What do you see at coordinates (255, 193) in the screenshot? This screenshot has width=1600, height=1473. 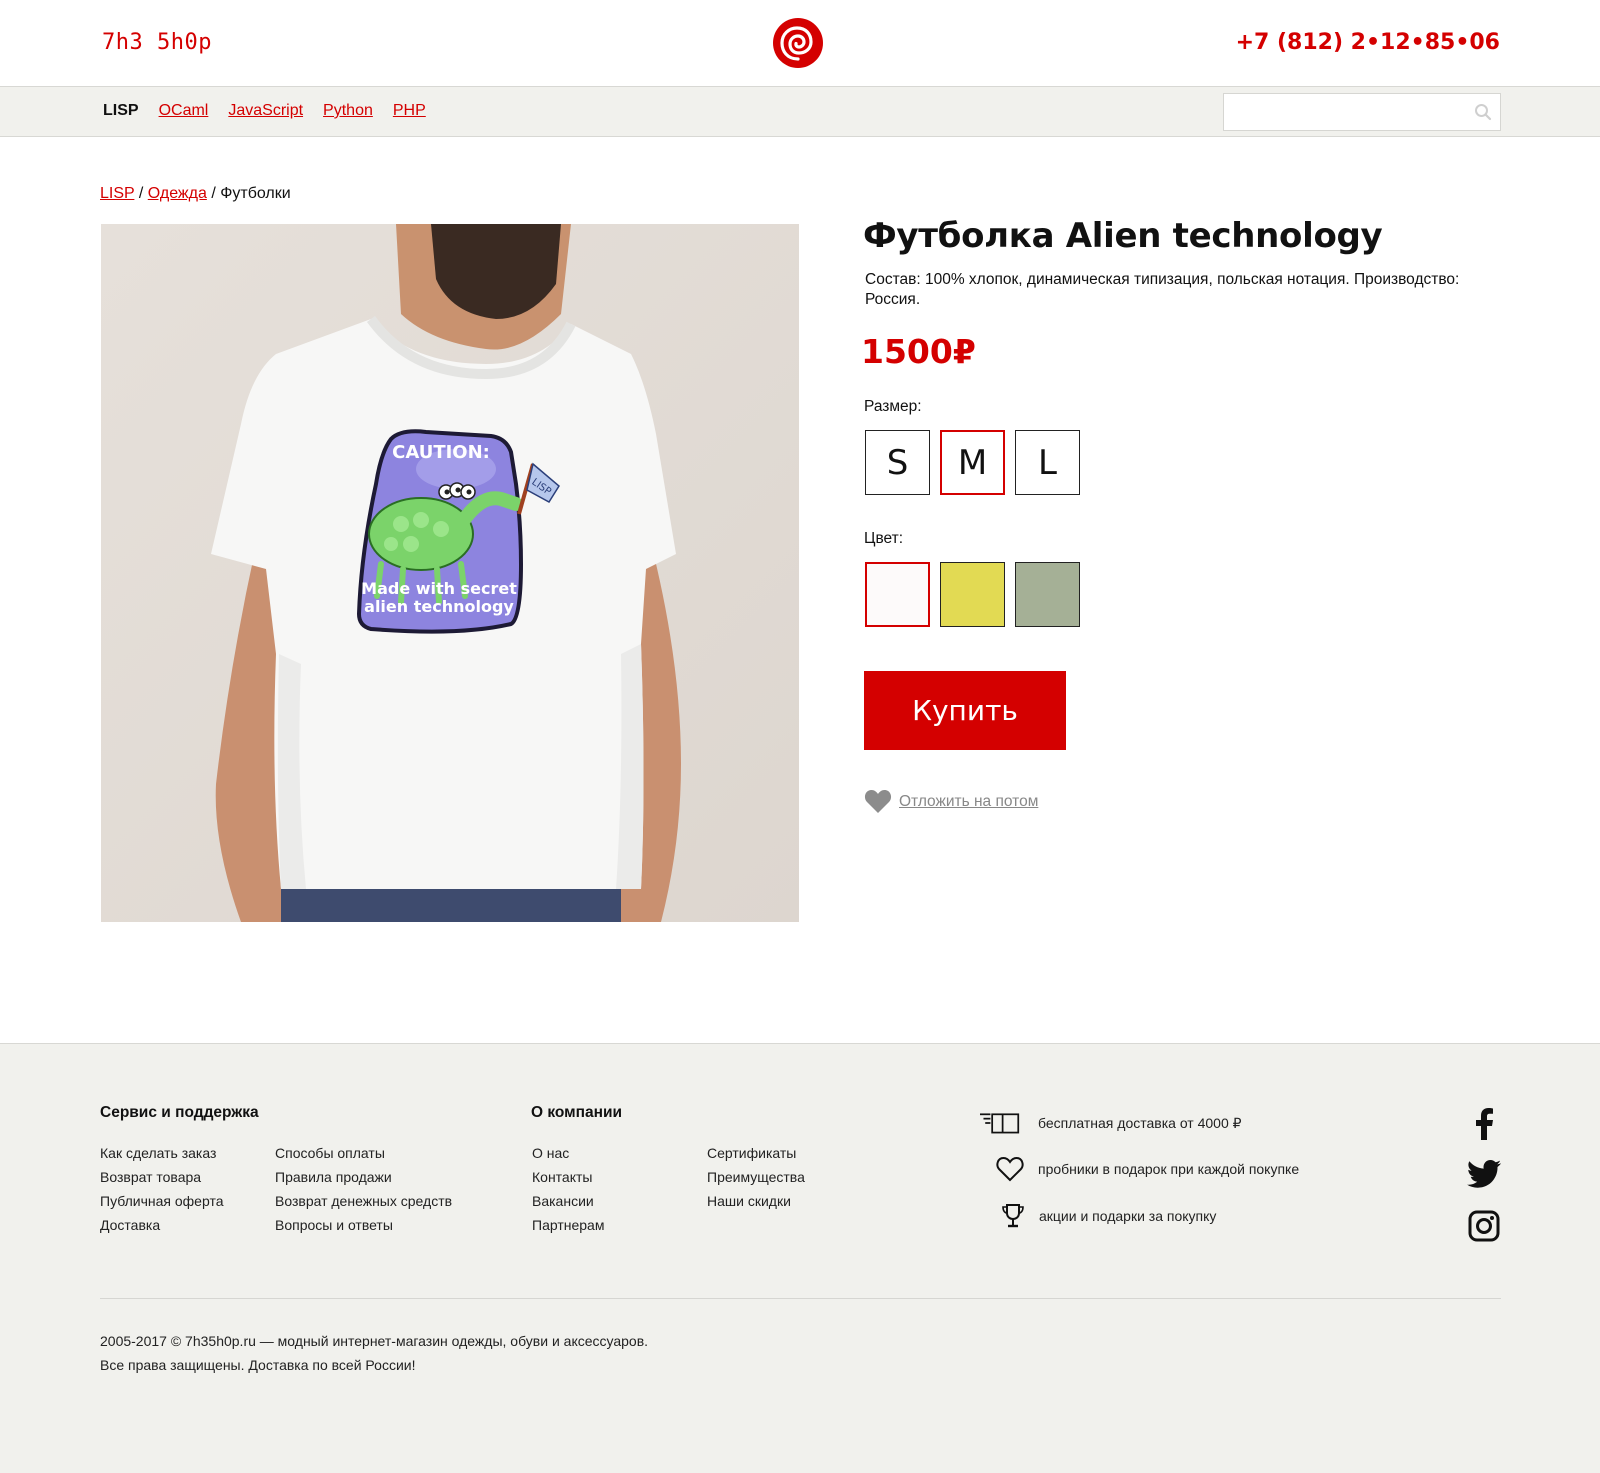 I see `breadcrumb-current: Футболки` at bounding box center [255, 193].